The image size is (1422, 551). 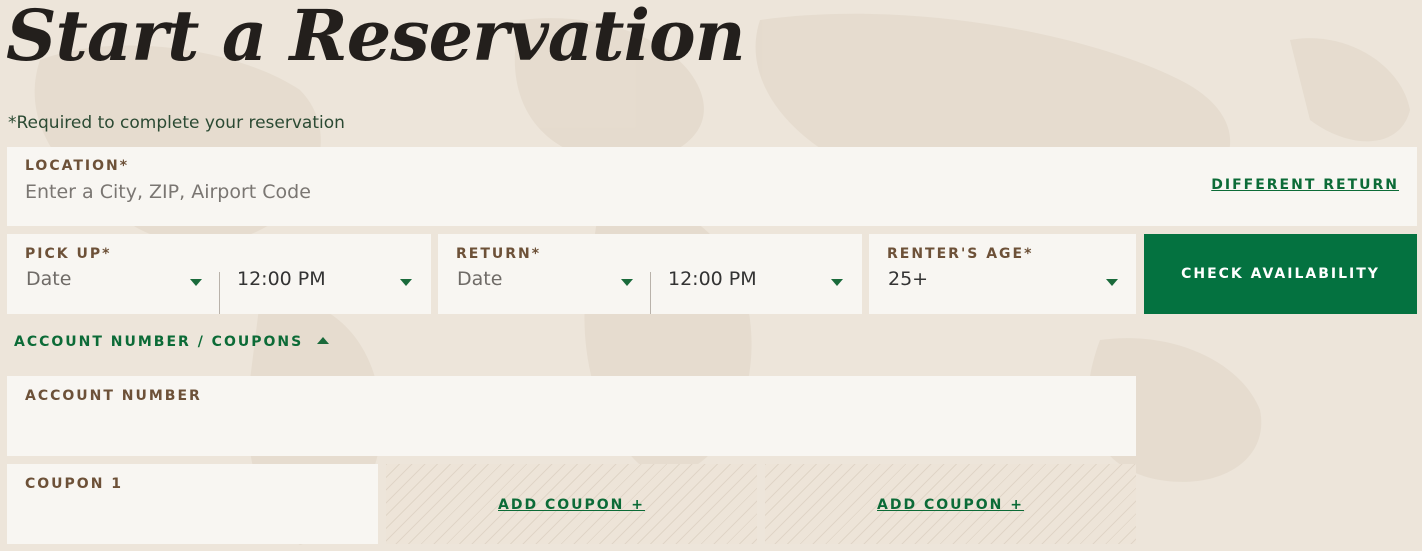 What do you see at coordinates (323, 340) in the screenshot?
I see `chevron-up-icon` at bounding box center [323, 340].